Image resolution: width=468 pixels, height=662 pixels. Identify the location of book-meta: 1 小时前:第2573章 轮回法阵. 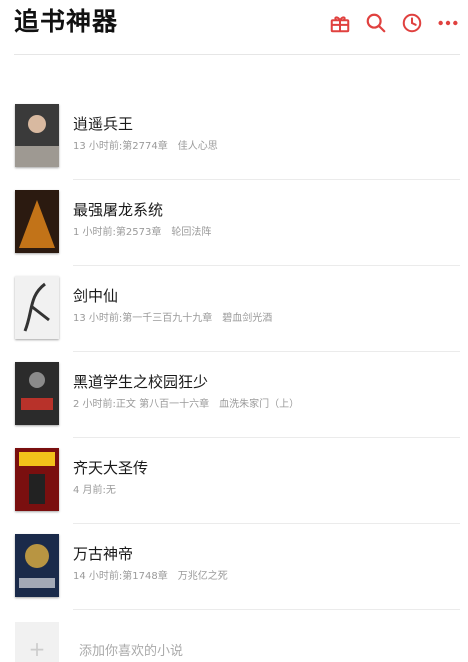
(147, 233).